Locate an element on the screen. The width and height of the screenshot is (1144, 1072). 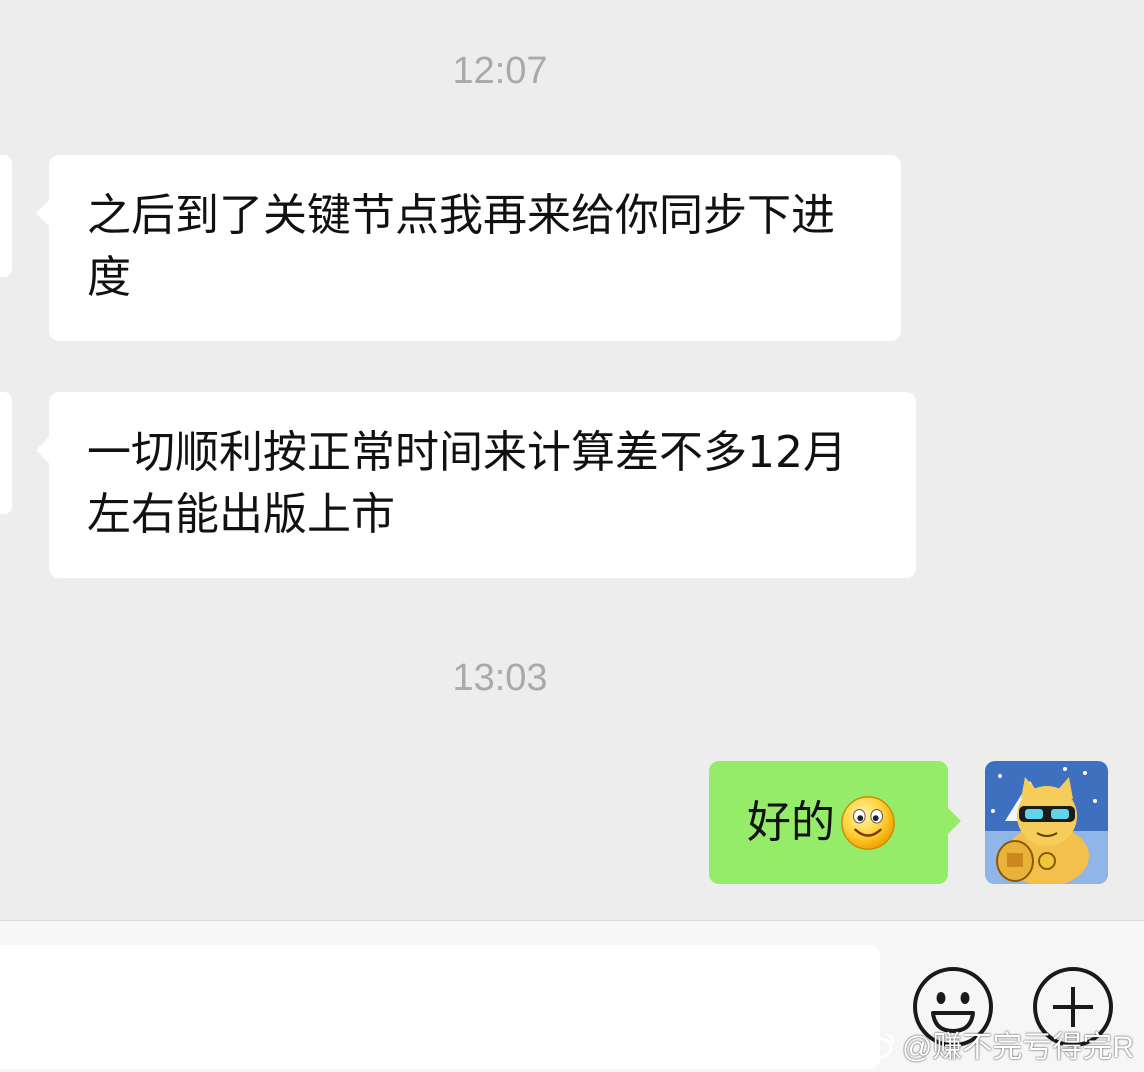
message-input is located at coordinates (440, 1007).